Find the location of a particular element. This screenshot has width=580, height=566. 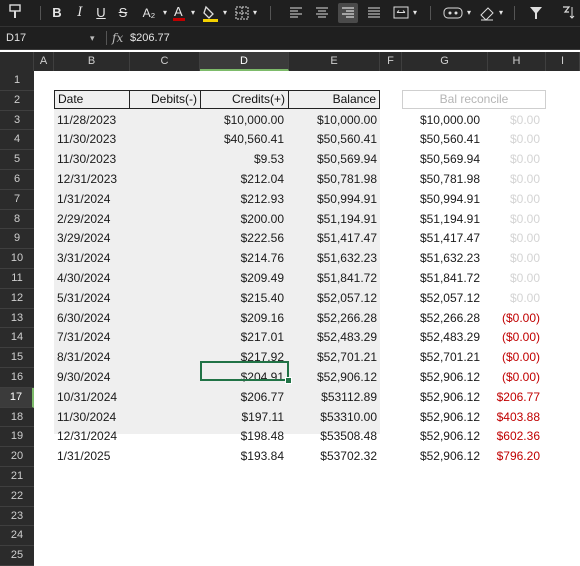

row-header-2: 2 is located at coordinates (17, 100).